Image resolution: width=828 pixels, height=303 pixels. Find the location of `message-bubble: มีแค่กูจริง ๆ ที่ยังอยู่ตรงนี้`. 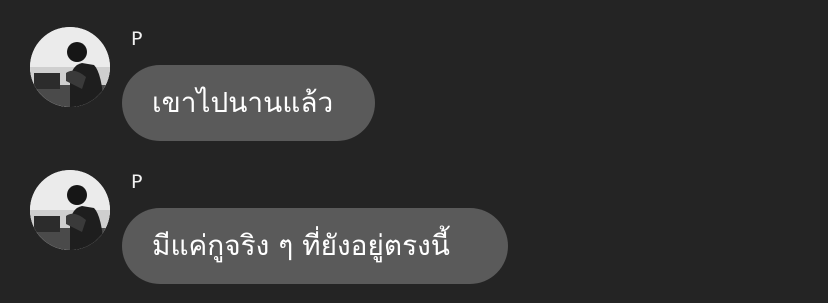

message-bubble: มีแค่กูจริง ๆ ที่ยังอยู่ตรงนี้ is located at coordinates (315, 246).